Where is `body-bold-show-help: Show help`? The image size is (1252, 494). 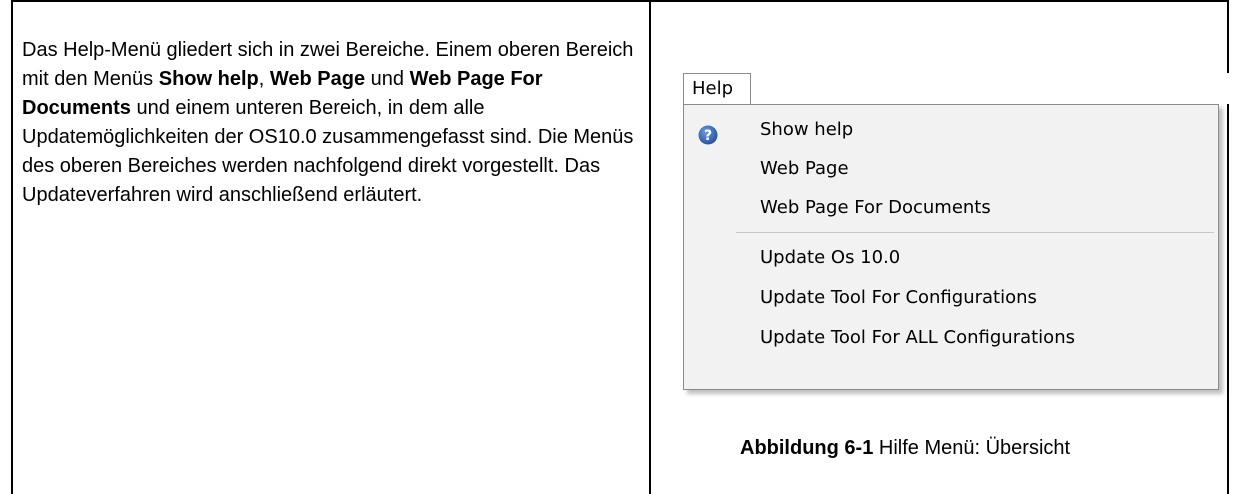
body-bold-show-help: Show help is located at coordinates (208, 79).